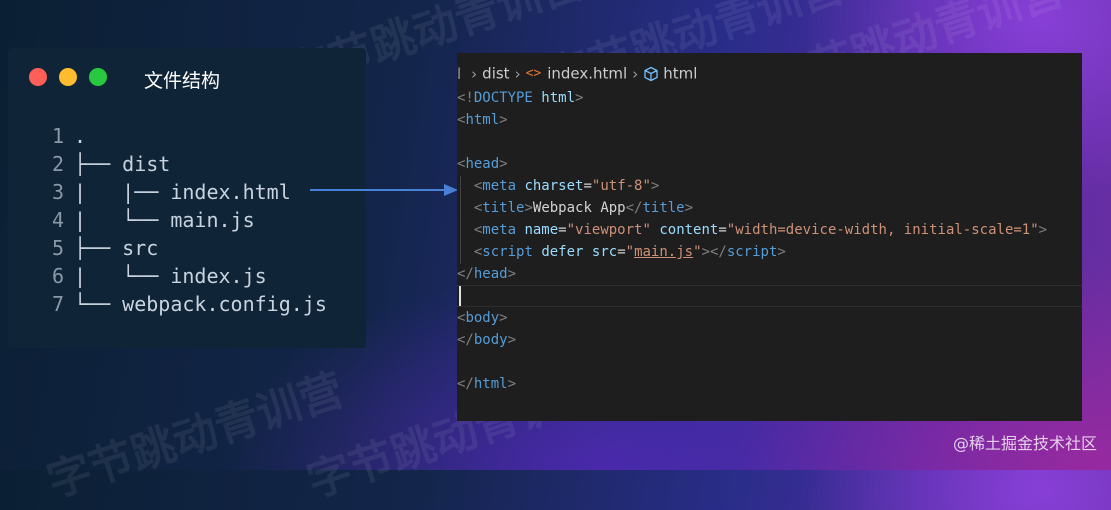 This screenshot has width=1111, height=510. I want to click on line-number: 2, so click(57, 164).